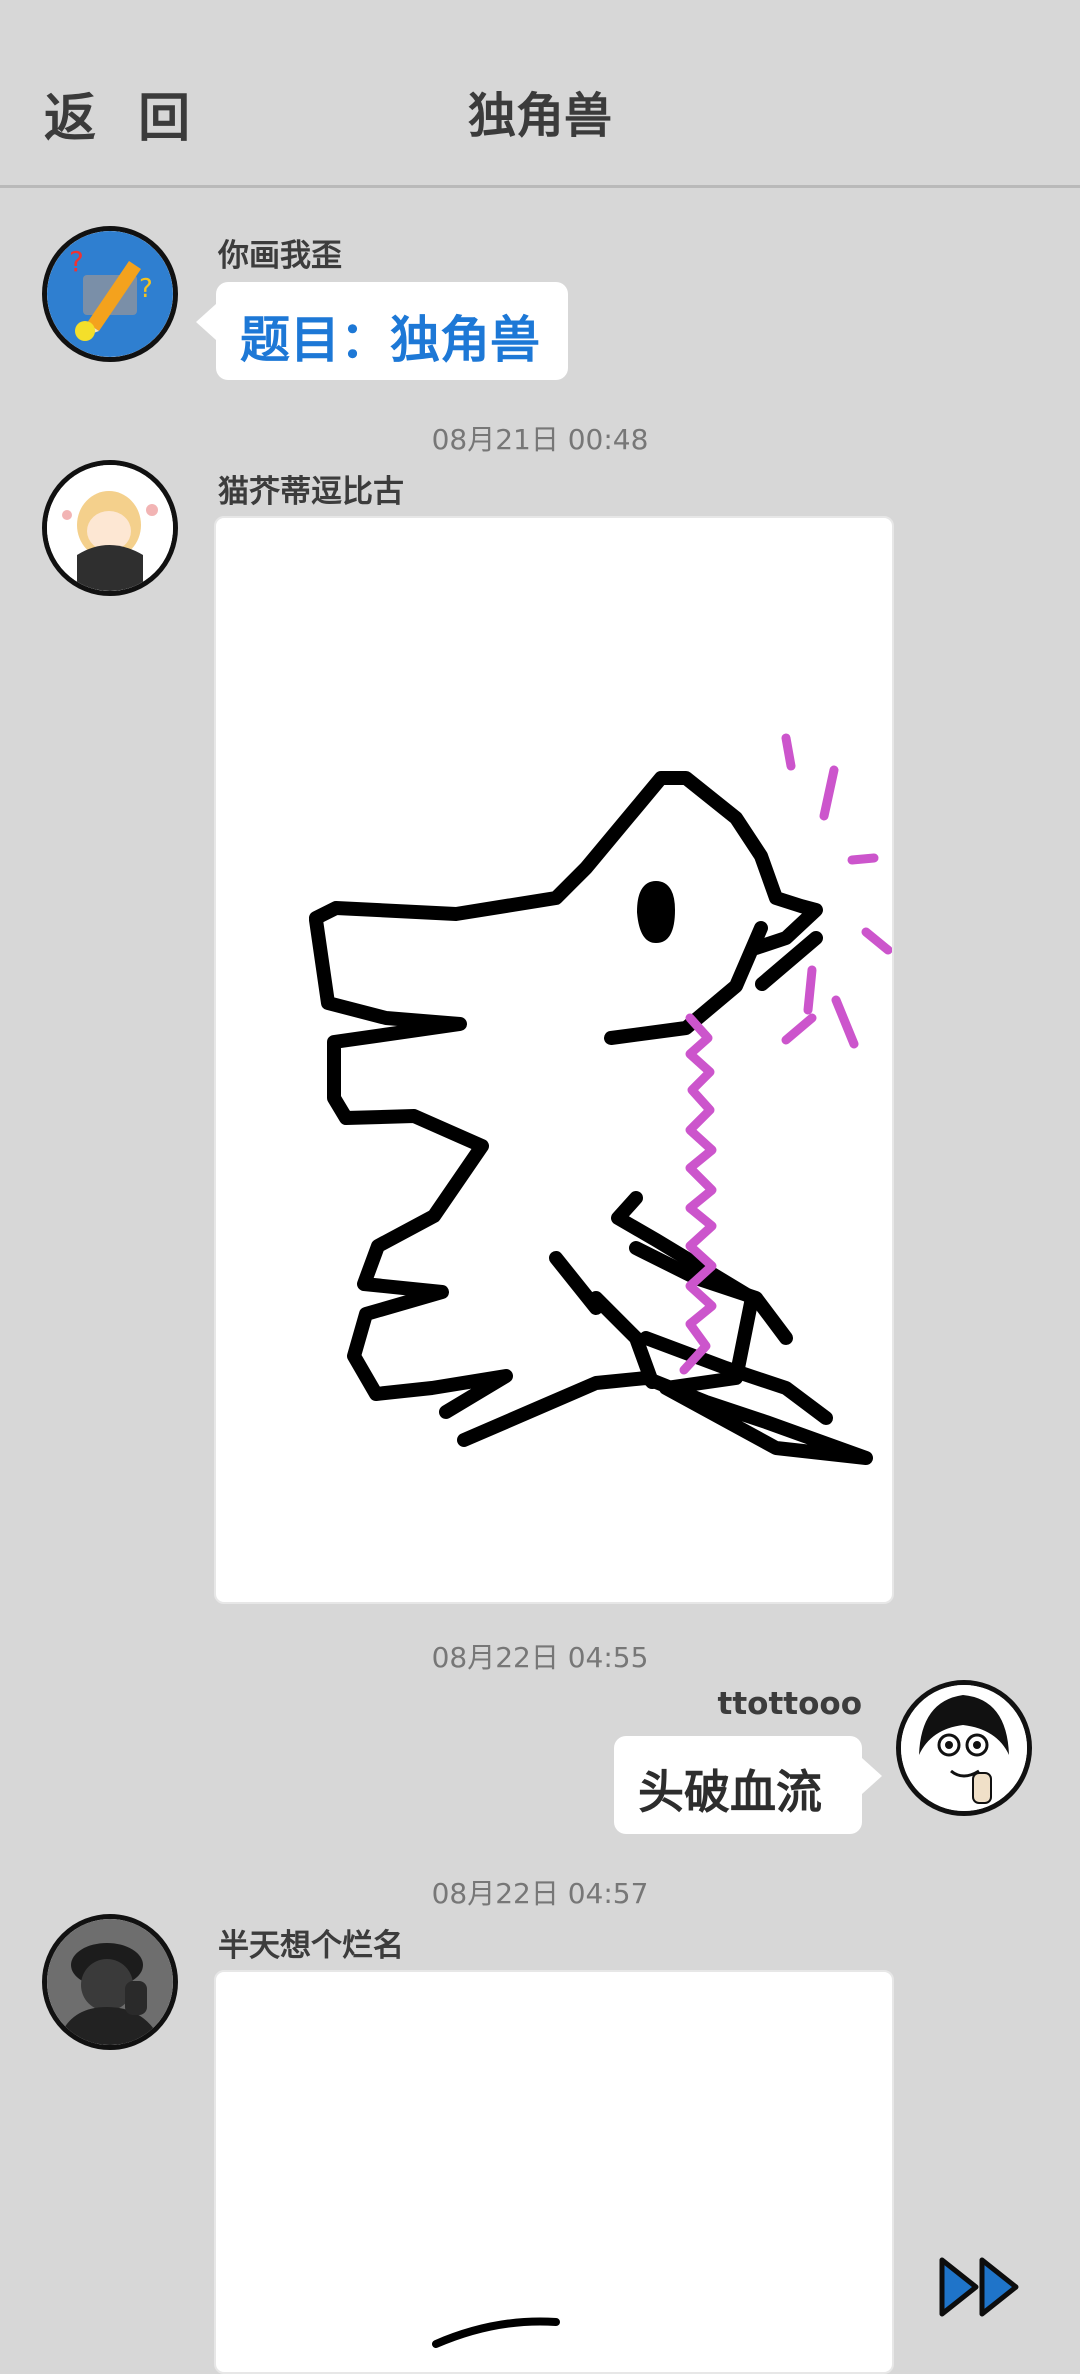 This screenshot has width=1080, height=2374. Describe the element at coordinates (540, 1893) in the screenshot. I see `timestamp: 08月22日 04:57` at that location.